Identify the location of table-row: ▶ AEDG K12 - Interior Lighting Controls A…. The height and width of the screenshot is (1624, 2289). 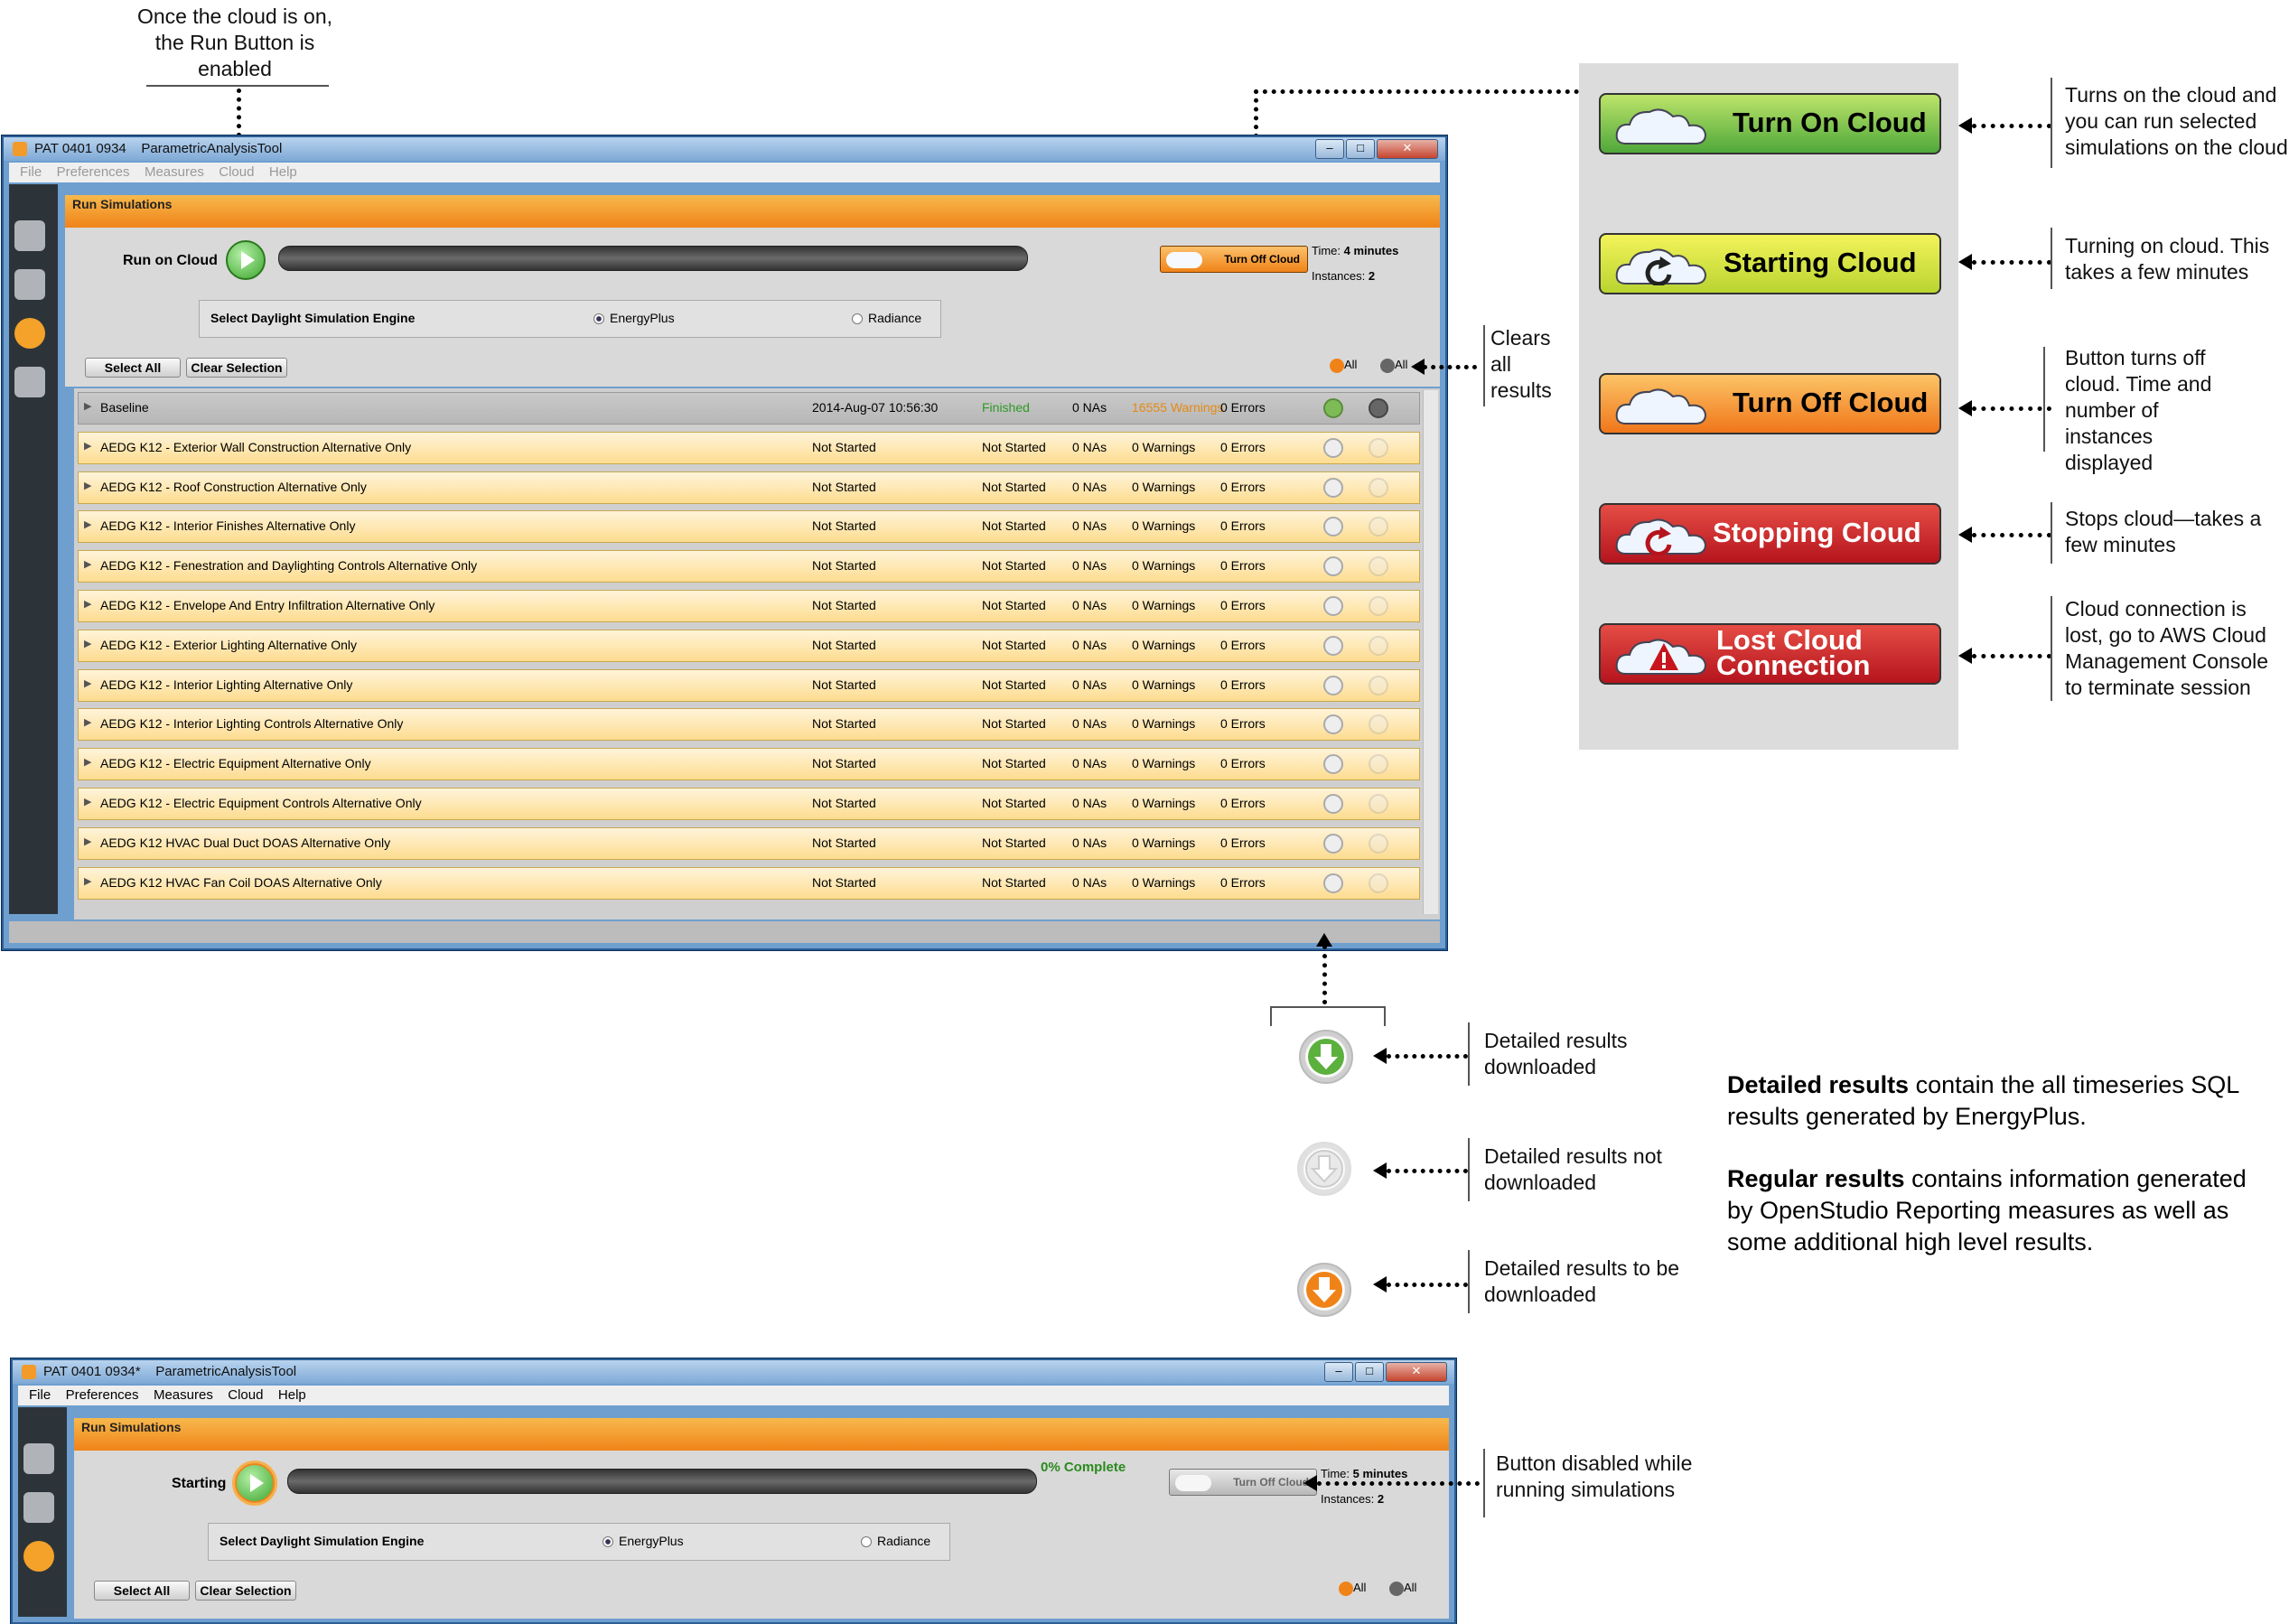
(749, 725).